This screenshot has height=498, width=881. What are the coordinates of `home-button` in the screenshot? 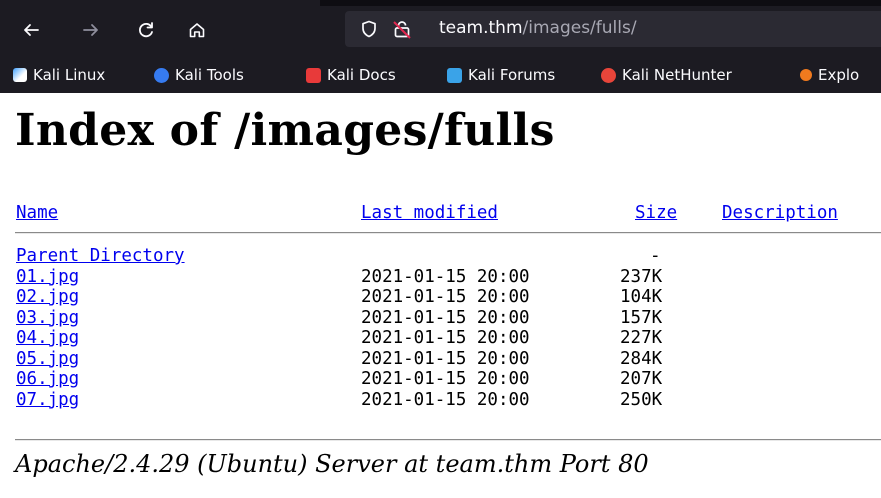 It's located at (197, 30).